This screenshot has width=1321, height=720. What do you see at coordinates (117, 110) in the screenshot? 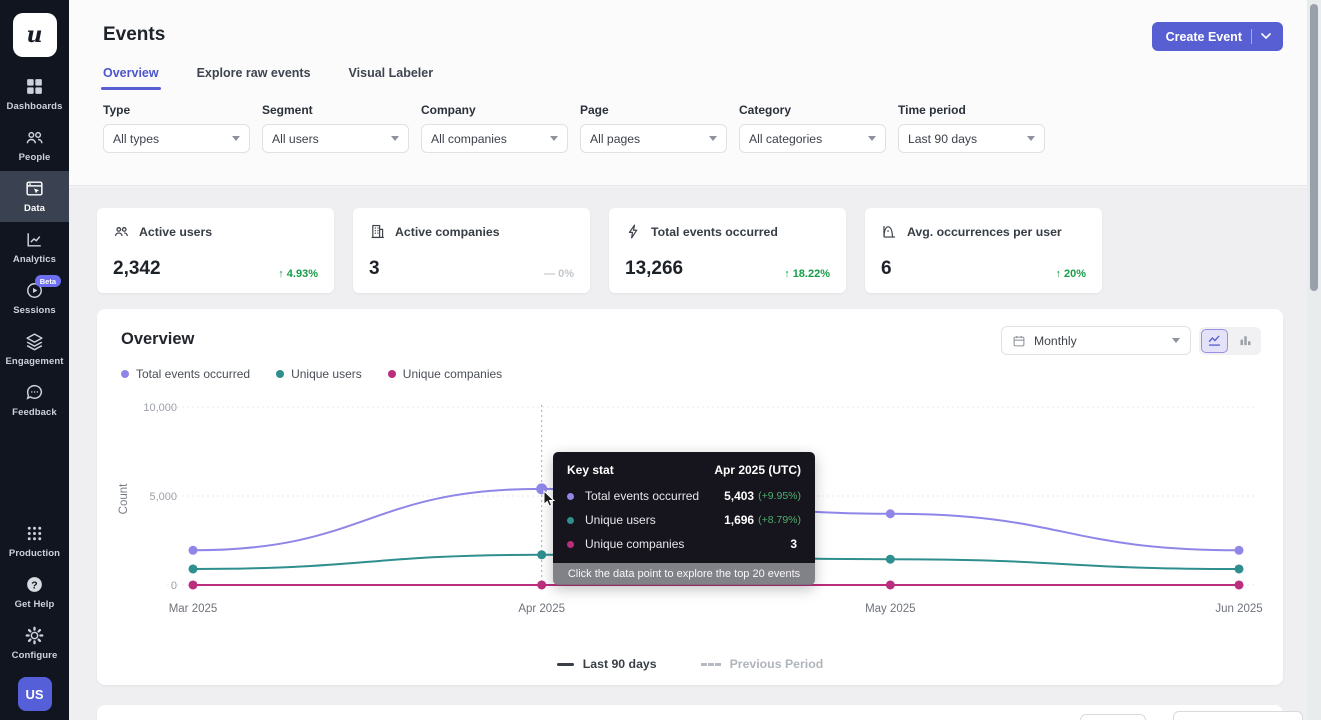
I see `filter-label: Type` at bounding box center [117, 110].